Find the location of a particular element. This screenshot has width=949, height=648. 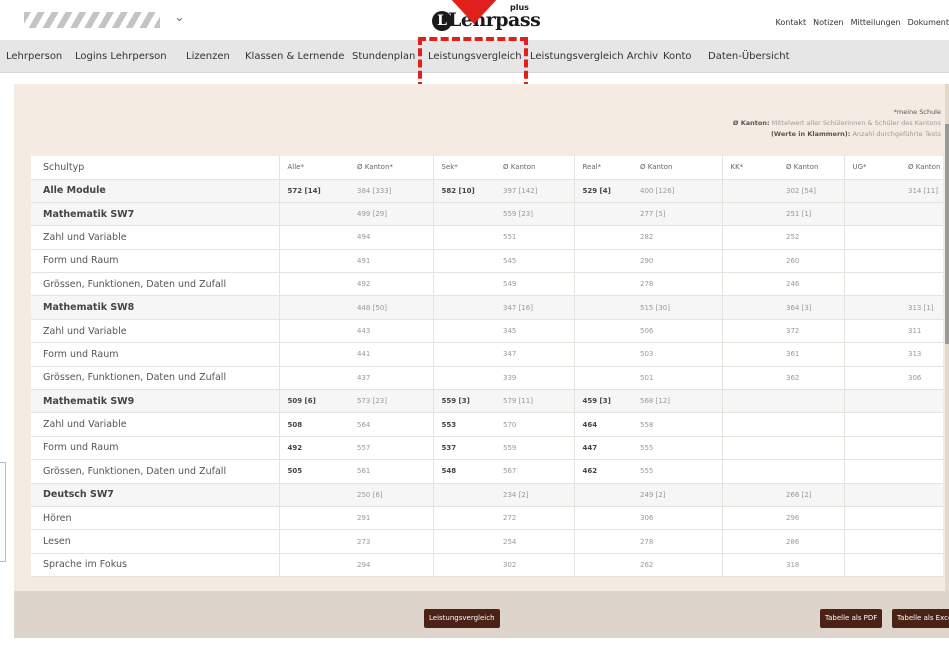

nav-item-konto: Konto is located at coordinates (677, 56).